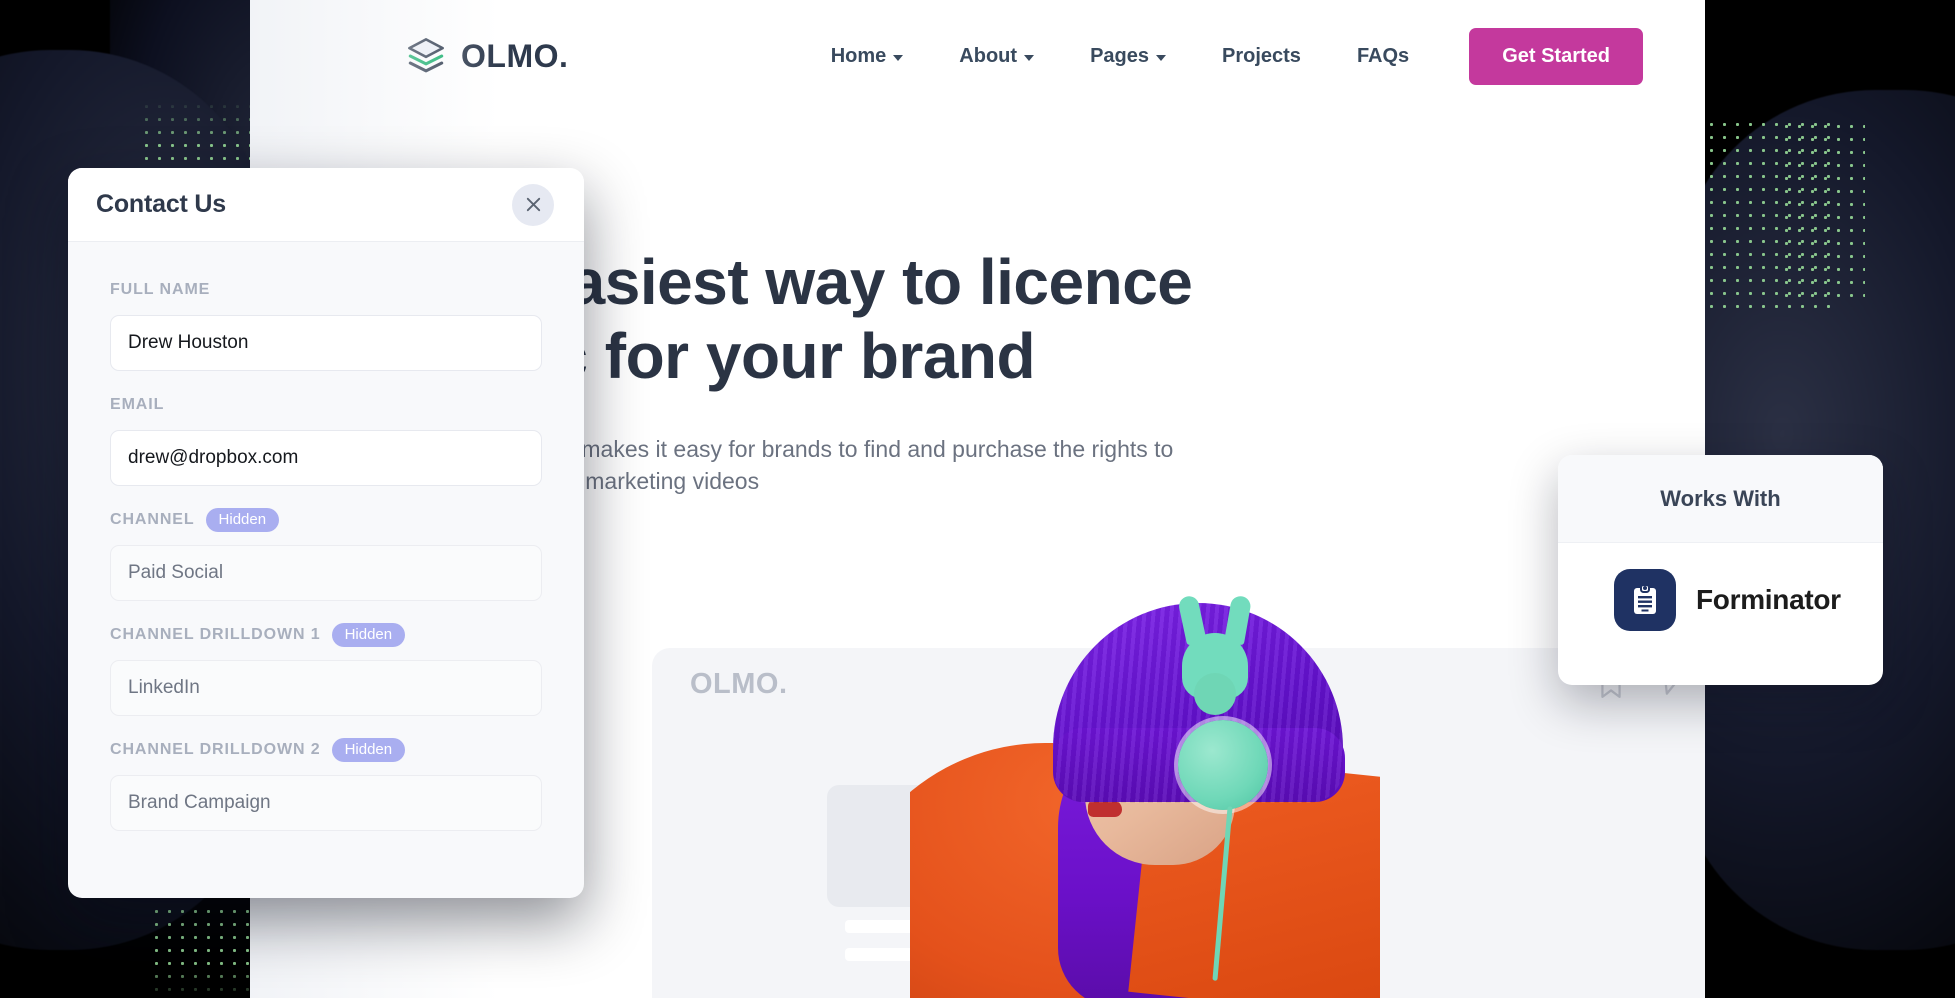  I want to click on field-channel-drilldown-2: CHANNEL DRILLDOWN 2 Hidden, so click(326, 784).